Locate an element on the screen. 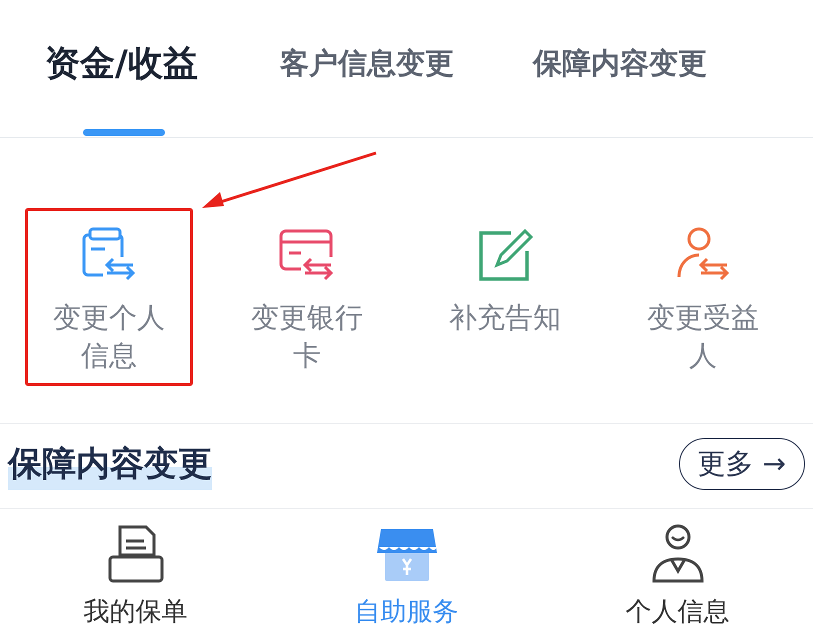 Image resolution: width=813 pixels, height=635 pixels. more-button: 更多 → is located at coordinates (741, 464).